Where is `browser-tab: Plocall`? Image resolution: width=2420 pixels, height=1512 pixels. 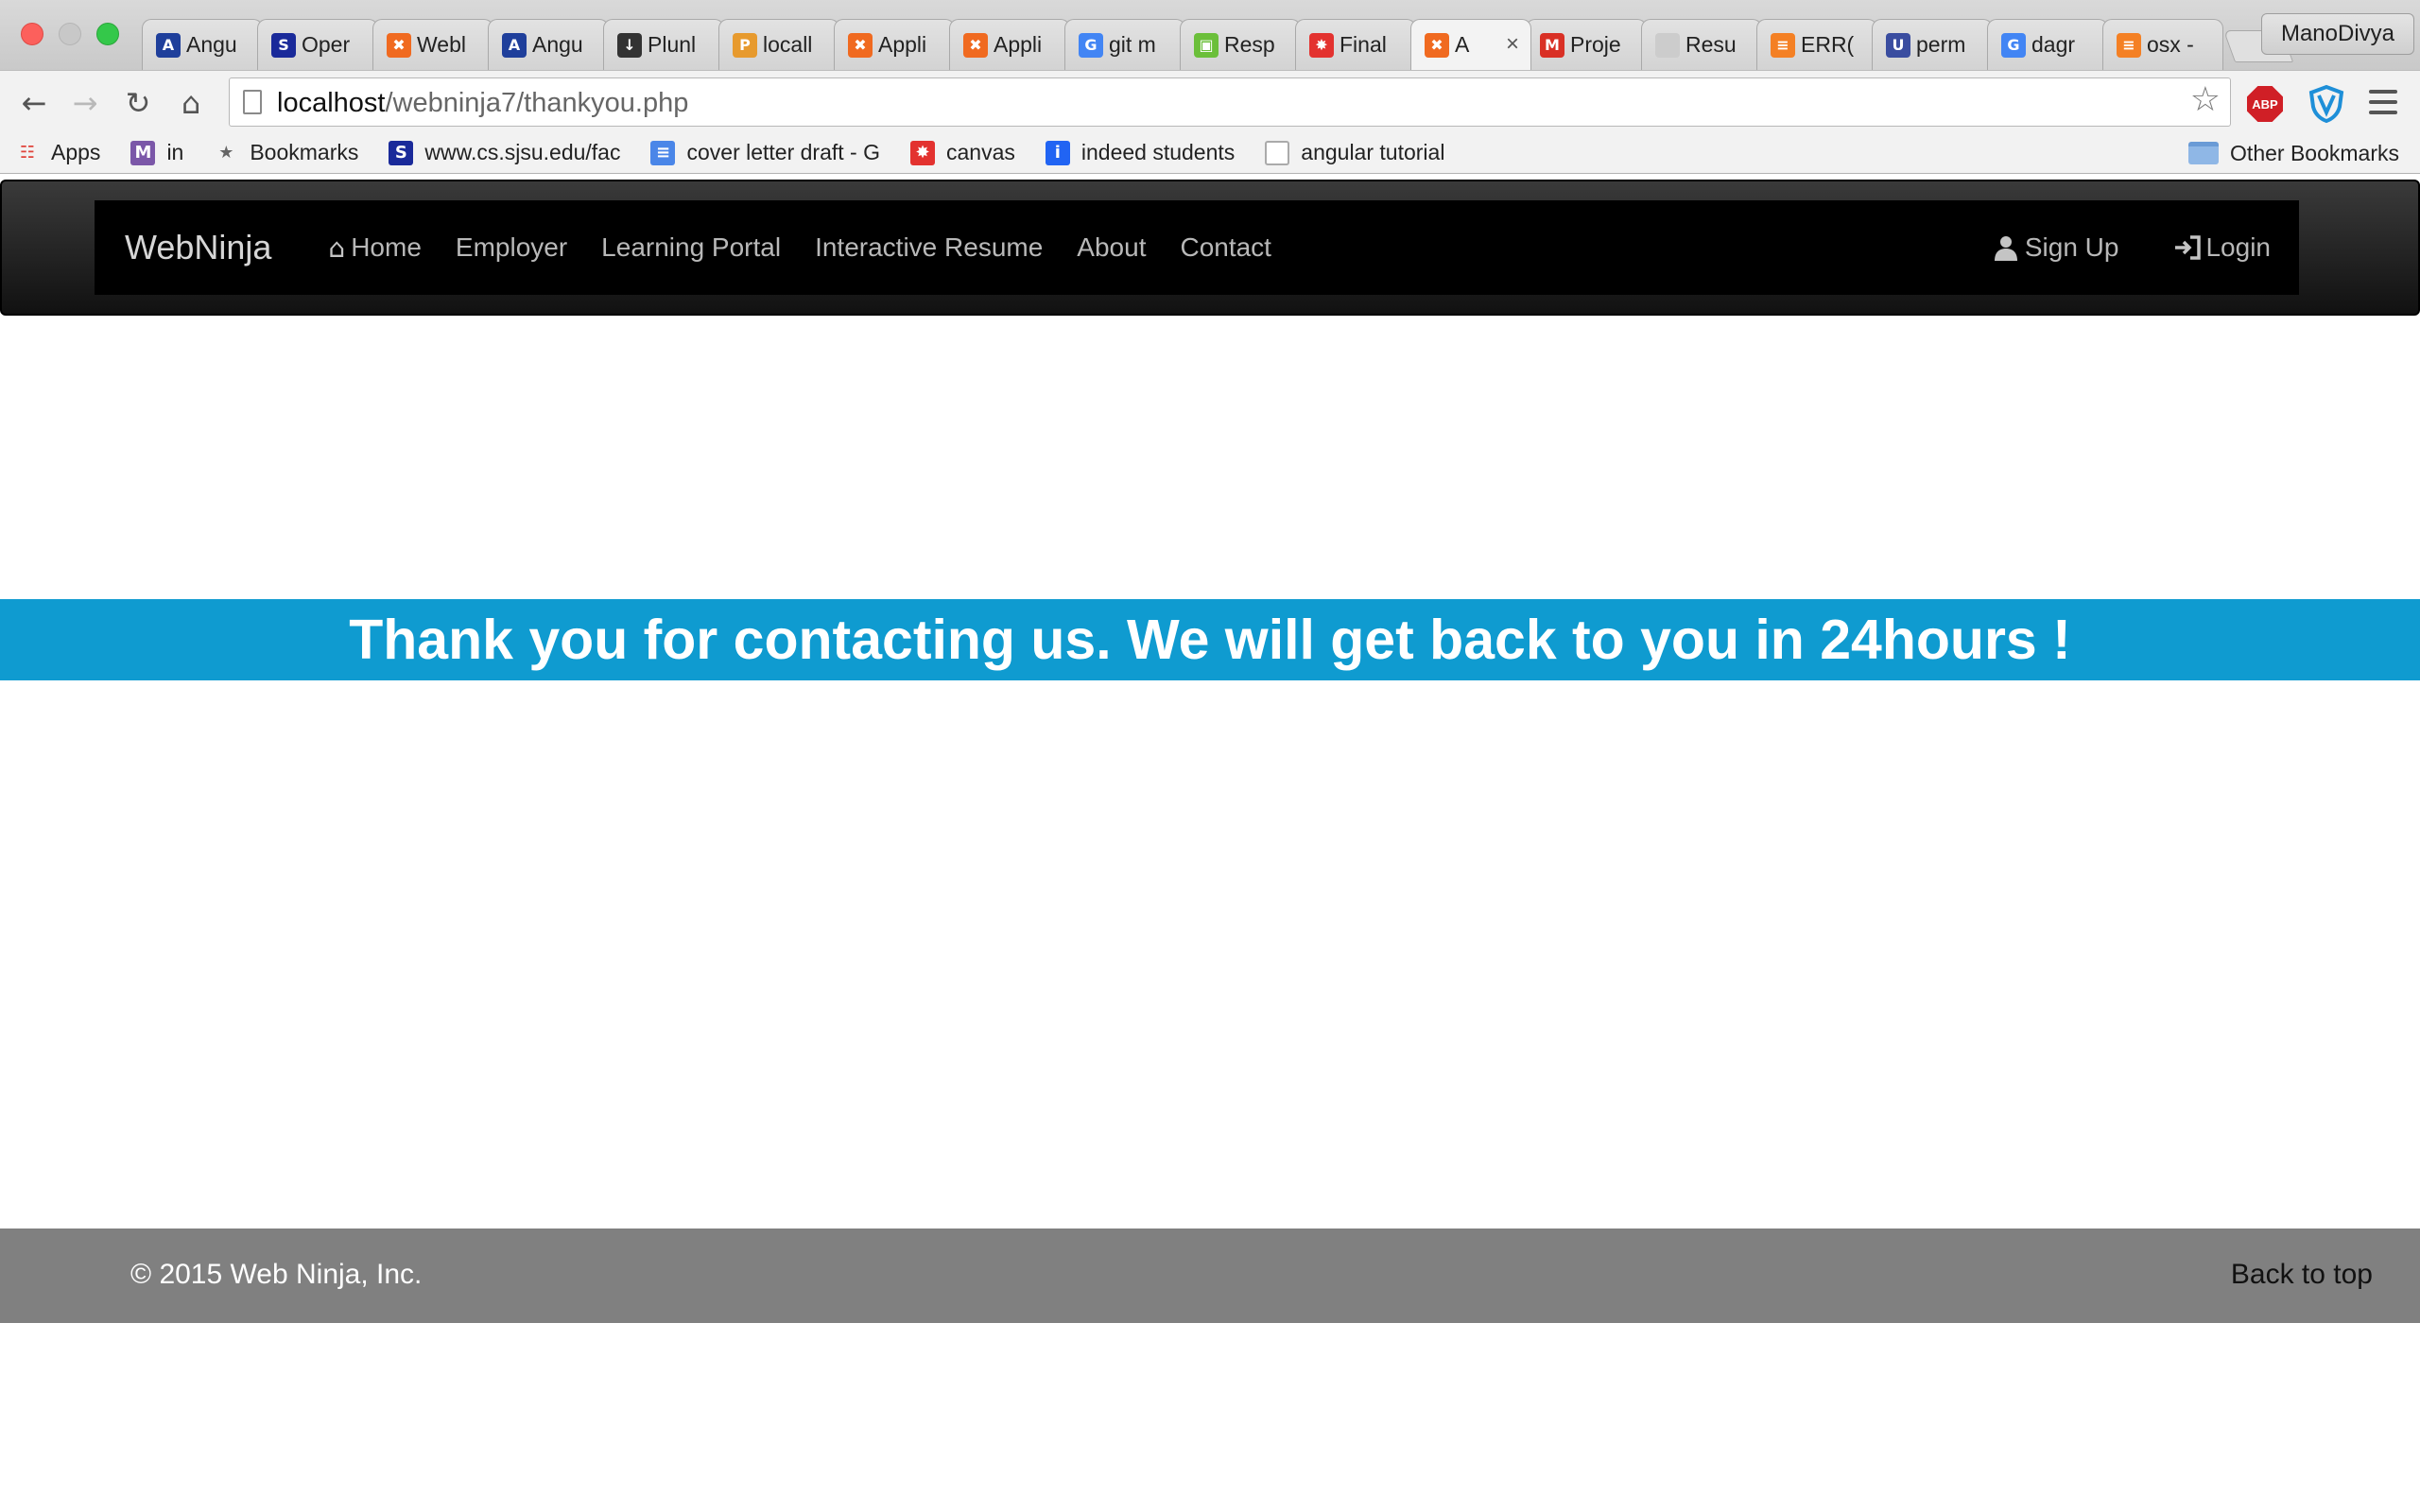
browser-tab: Plocall is located at coordinates (778, 44).